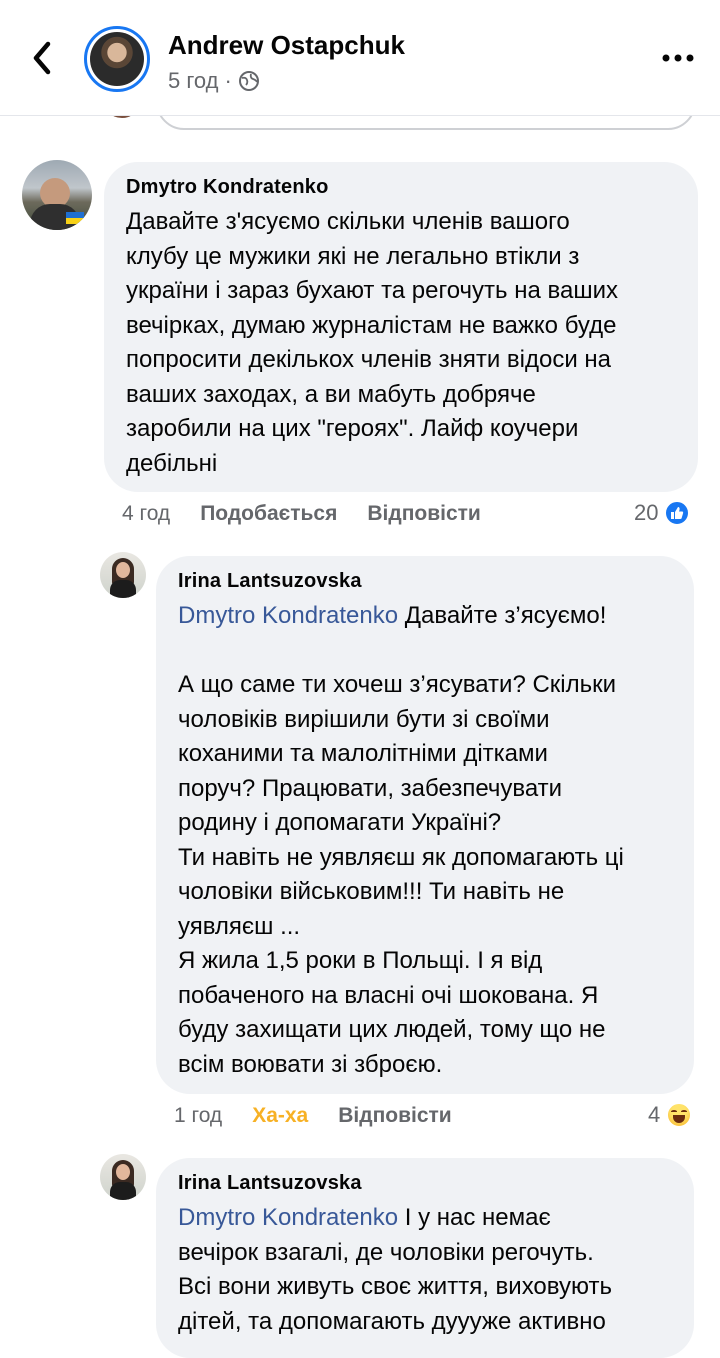 Image resolution: width=720 pixels, height=1358 pixels. I want to click on comment-line: дебільні, so click(172, 463).